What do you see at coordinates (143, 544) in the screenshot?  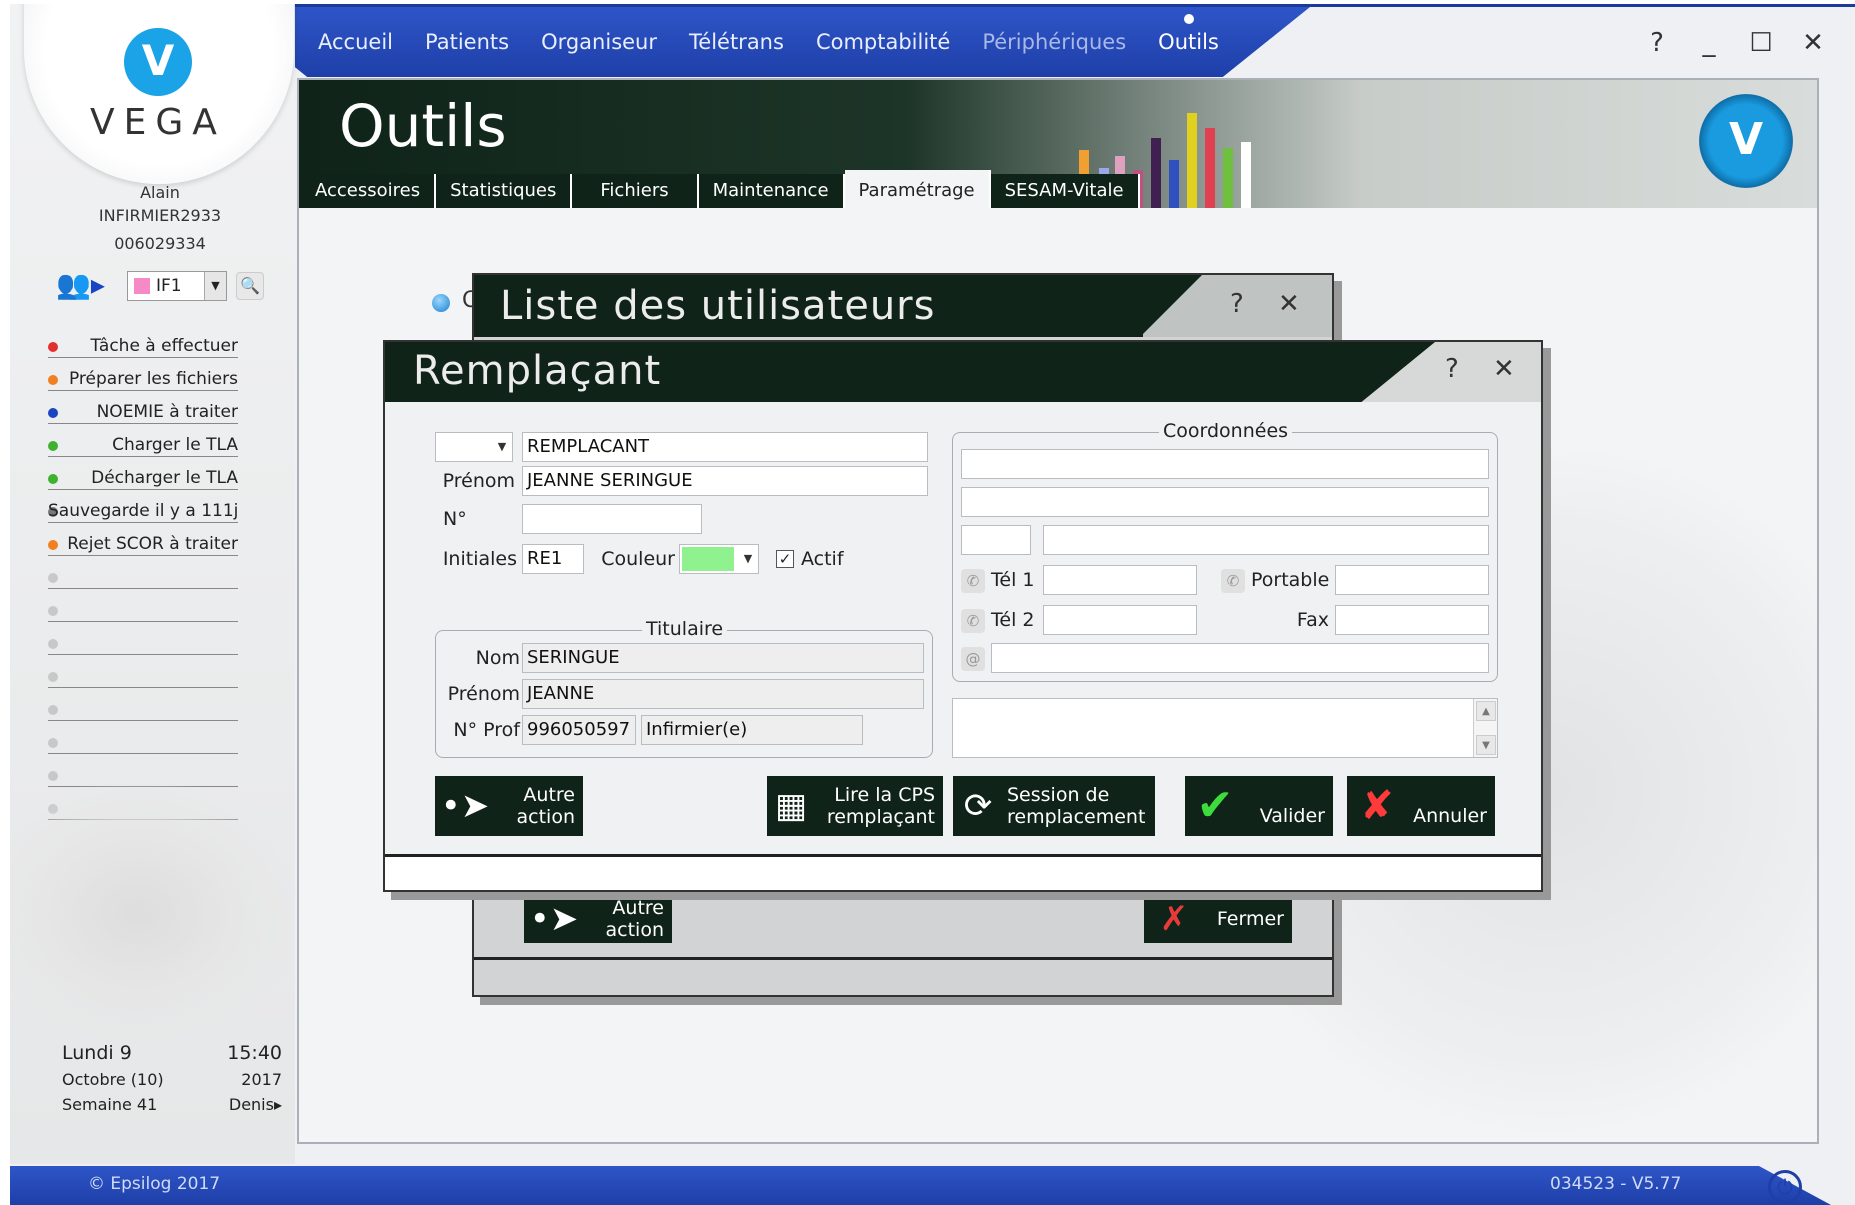 I see `sidebar-task-item: Rejet SCOR à traiter` at bounding box center [143, 544].